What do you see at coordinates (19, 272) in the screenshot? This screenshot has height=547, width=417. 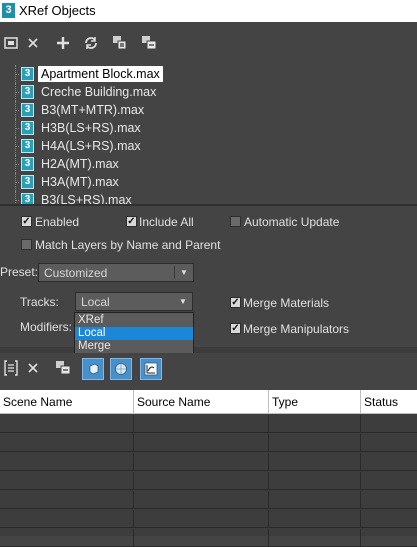 I see `preset-label: Preset:` at bounding box center [19, 272].